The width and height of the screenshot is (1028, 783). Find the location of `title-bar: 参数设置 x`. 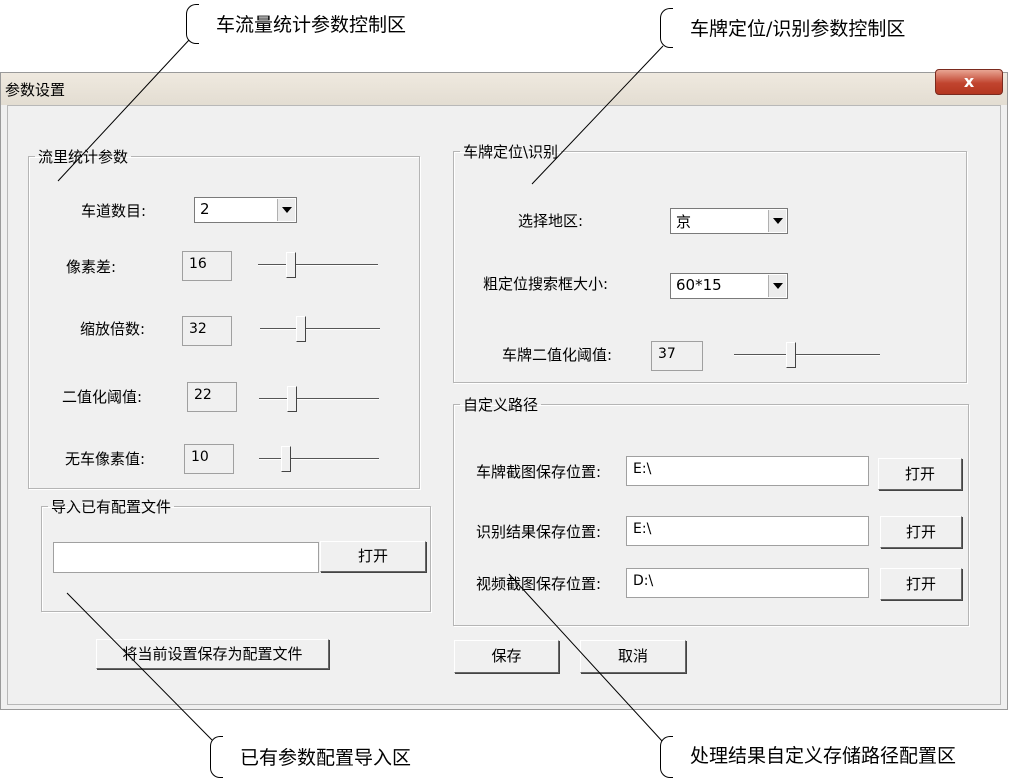

title-bar: 参数设置 x is located at coordinates (504, 87).